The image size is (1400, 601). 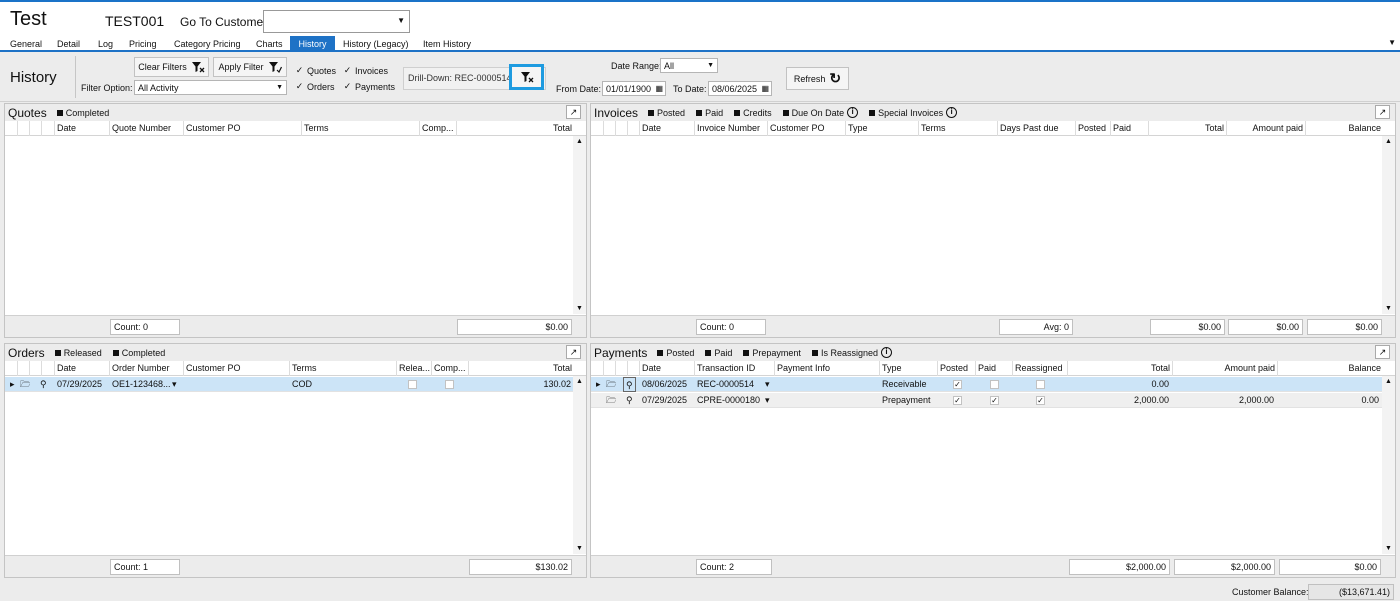 I want to click on filter-option-select: All Activity ▼, so click(x=210, y=87).